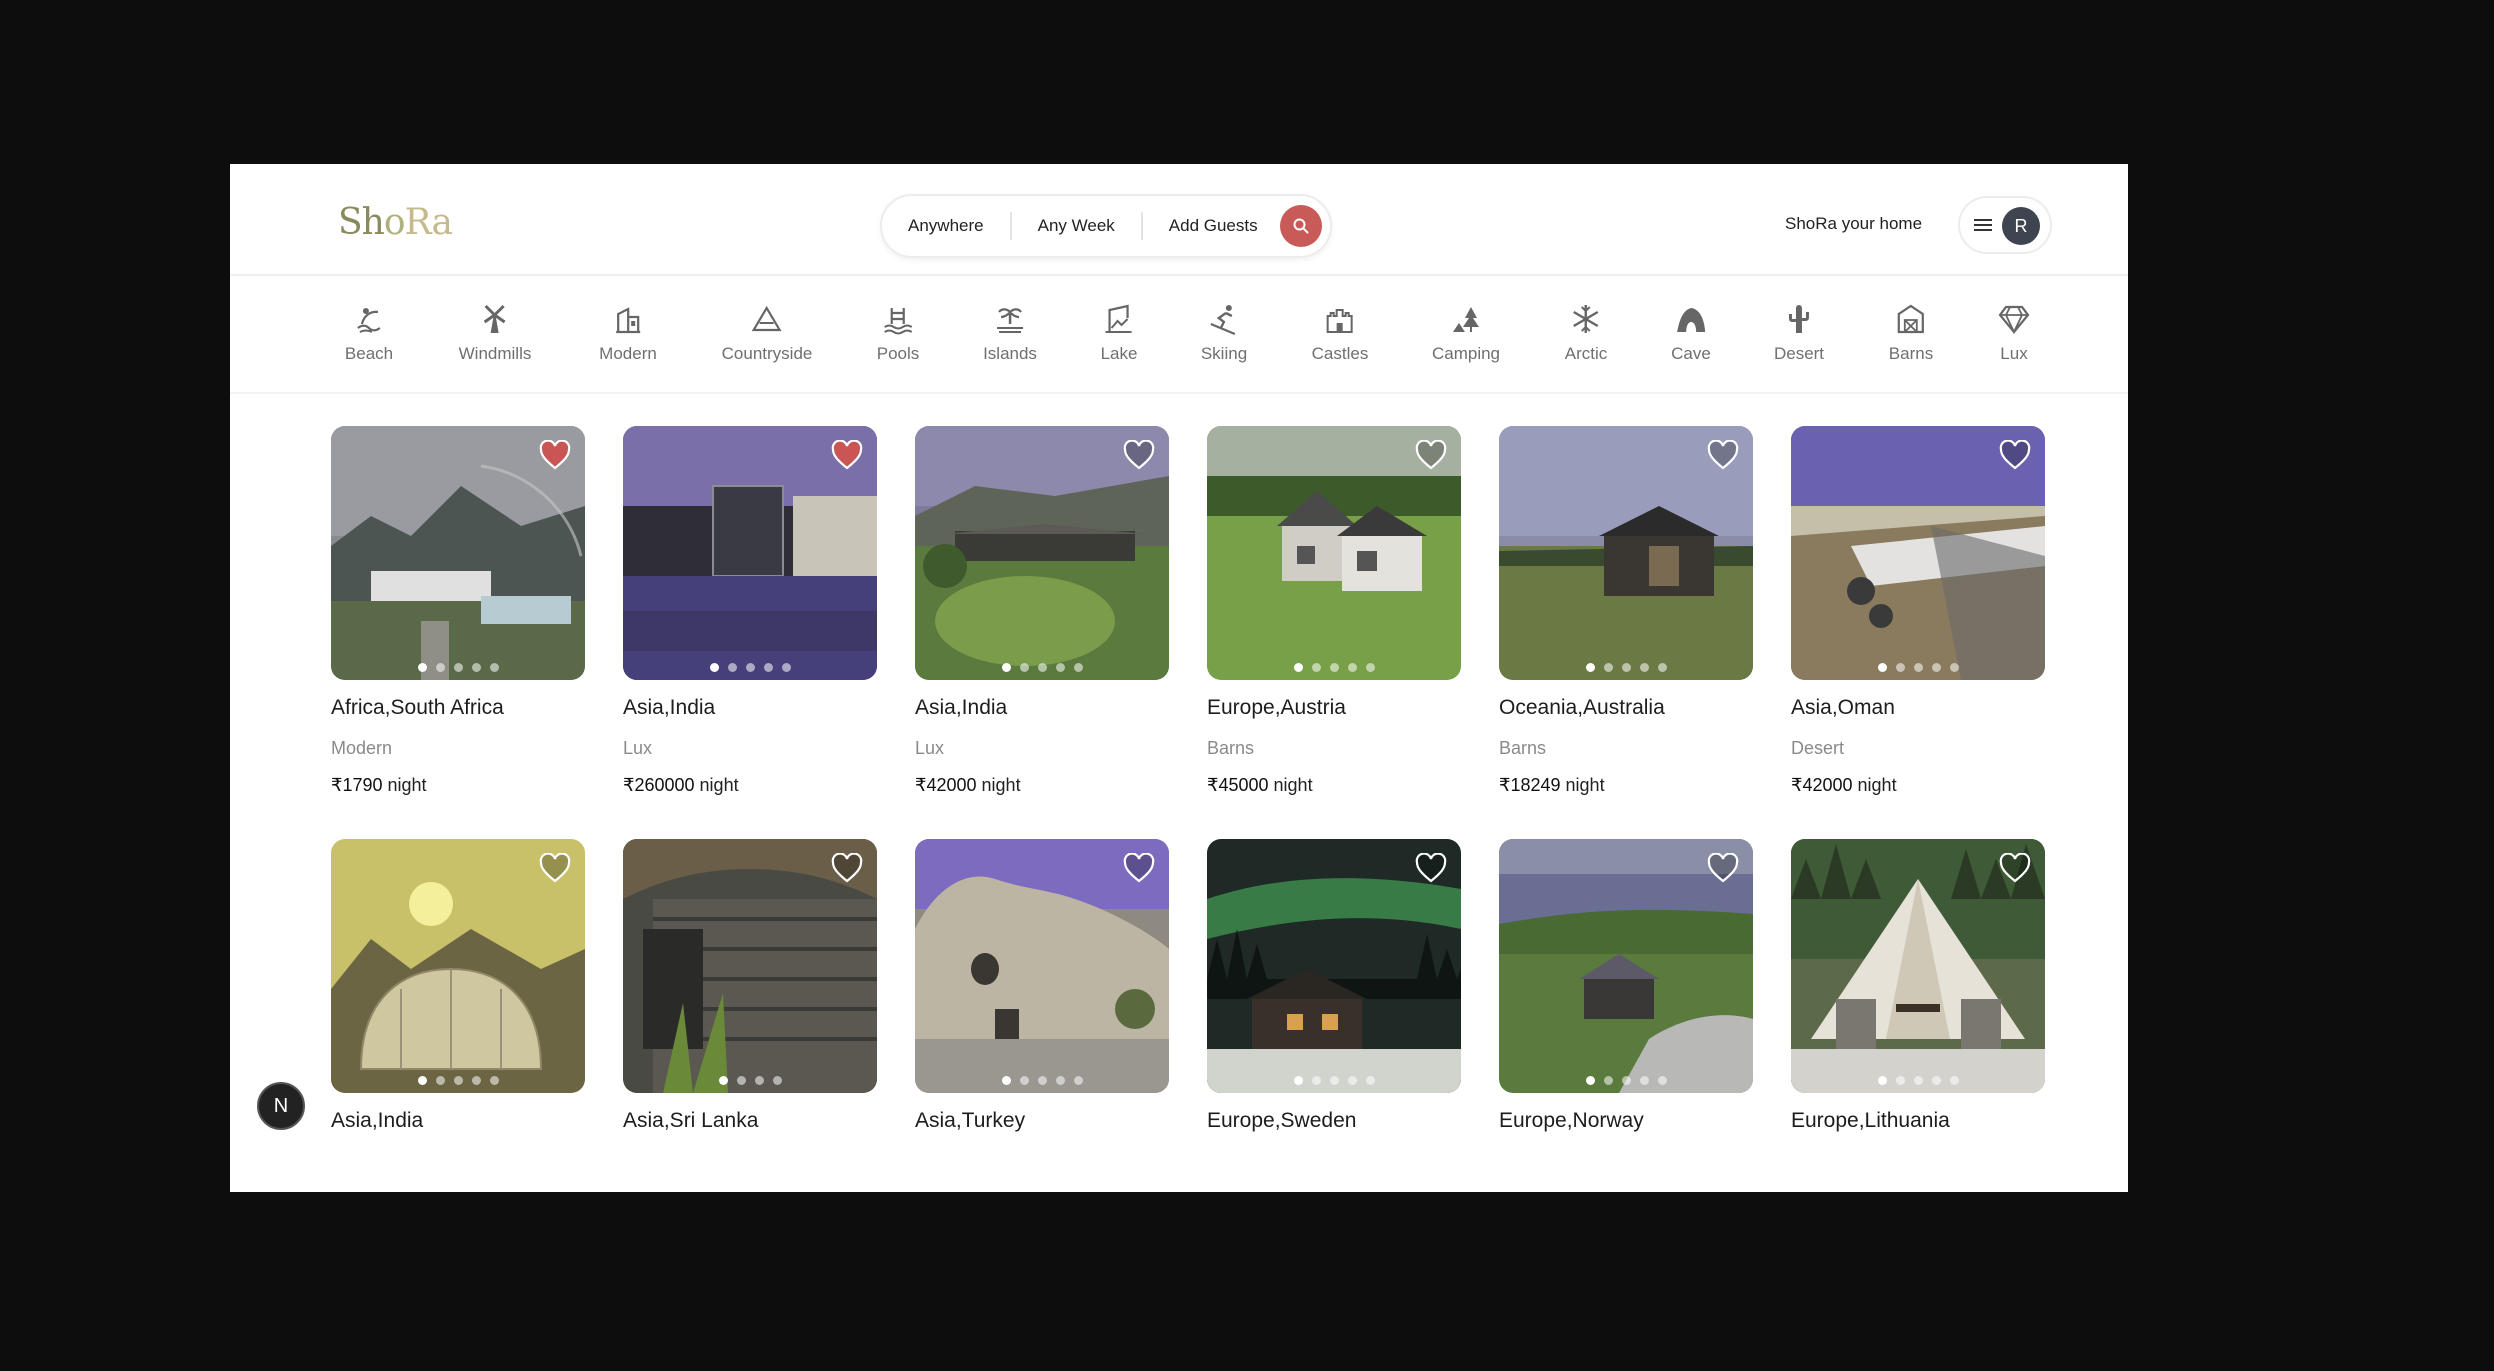  I want to click on category-label: Windmills, so click(495, 353).